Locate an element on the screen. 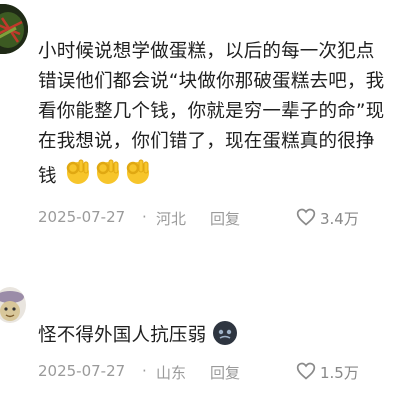 The height and width of the screenshot is (400, 400). like-count: 1.5万 is located at coordinates (339, 373).